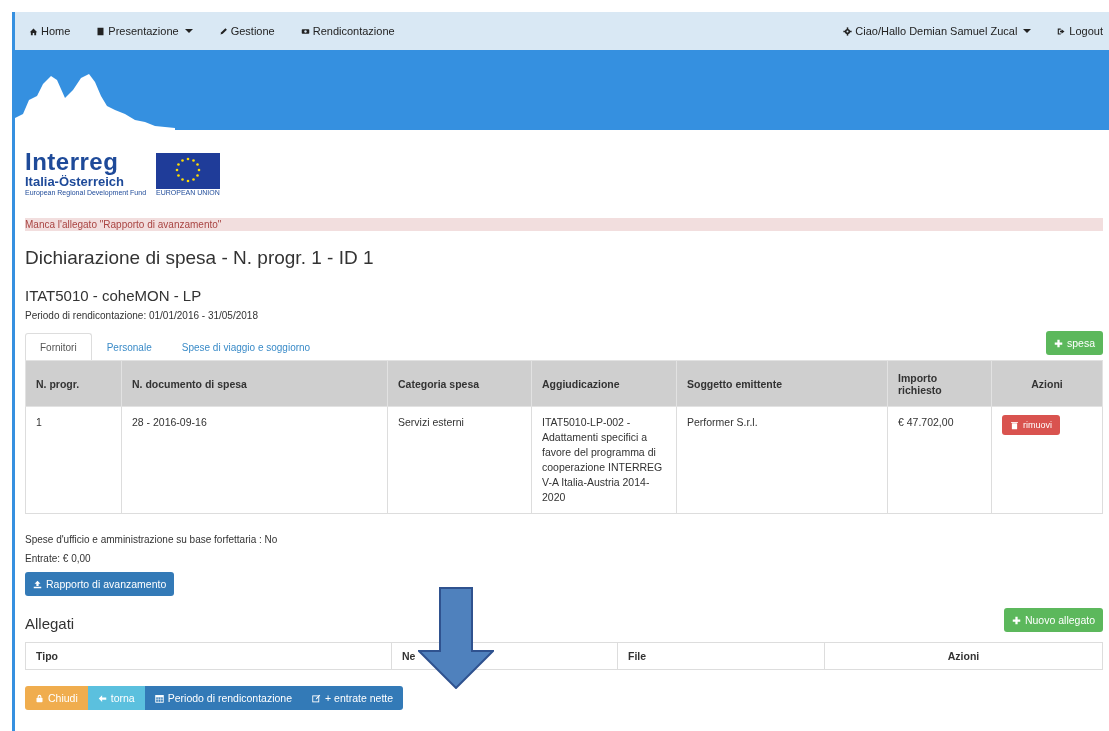  Describe the element at coordinates (939, 383) in the screenshot. I see `column-header: Importo richiesto` at that location.